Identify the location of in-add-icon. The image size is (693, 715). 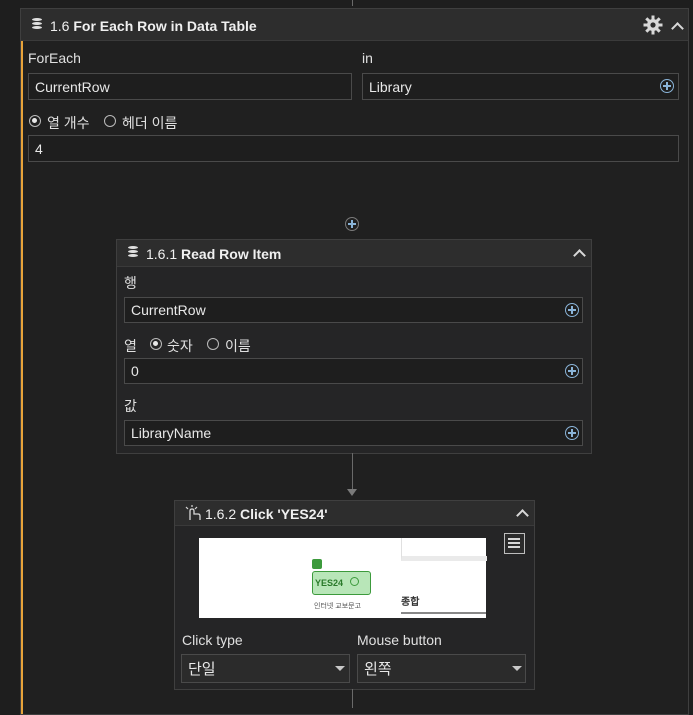
(667, 86).